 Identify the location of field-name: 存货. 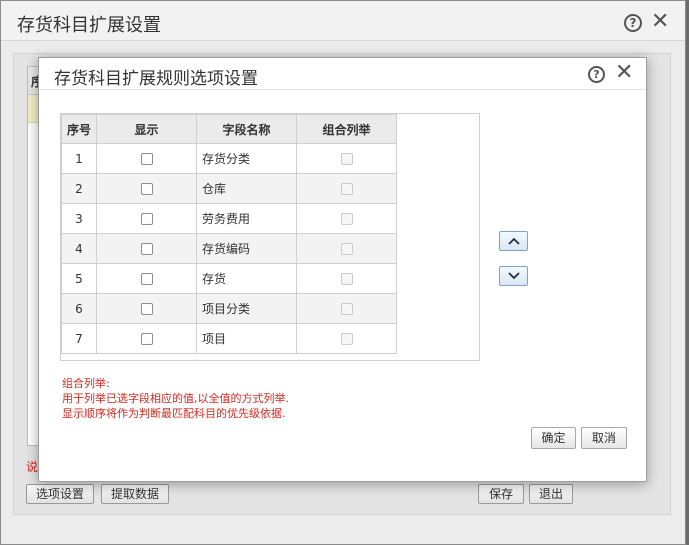
(246, 278).